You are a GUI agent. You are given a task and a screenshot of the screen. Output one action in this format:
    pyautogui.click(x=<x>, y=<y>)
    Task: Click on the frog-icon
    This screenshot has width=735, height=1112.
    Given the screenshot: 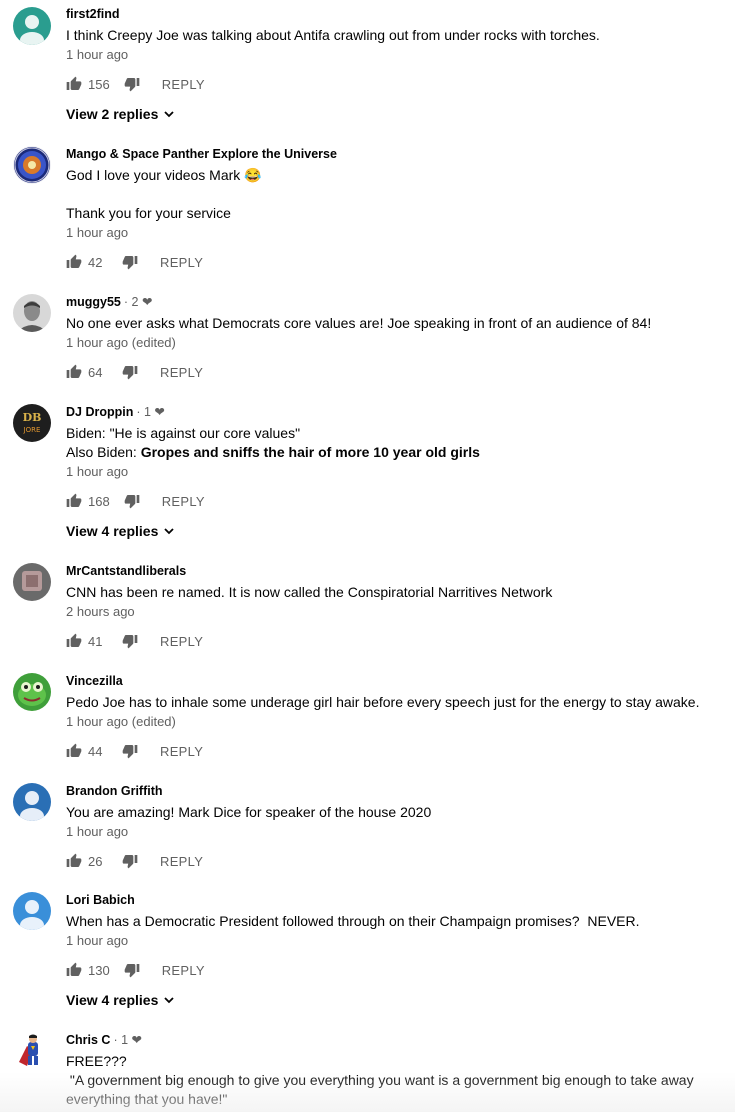 What is the action you would take?
    pyautogui.click(x=32, y=692)
    